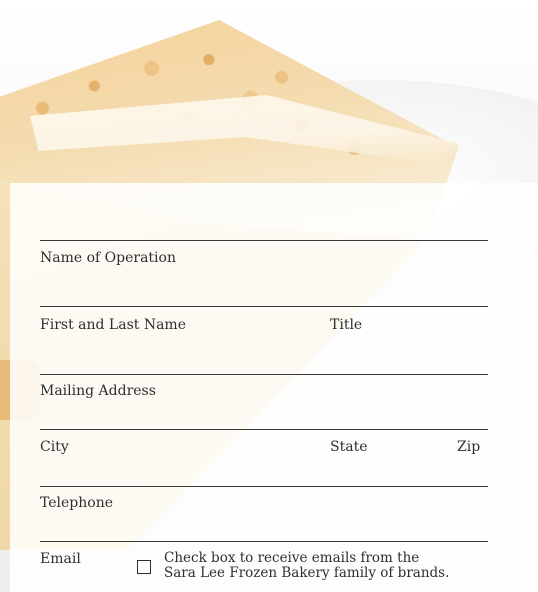  Describe the element at coordinates (264, 541) in the screenshot. I see `email-field` at that location.